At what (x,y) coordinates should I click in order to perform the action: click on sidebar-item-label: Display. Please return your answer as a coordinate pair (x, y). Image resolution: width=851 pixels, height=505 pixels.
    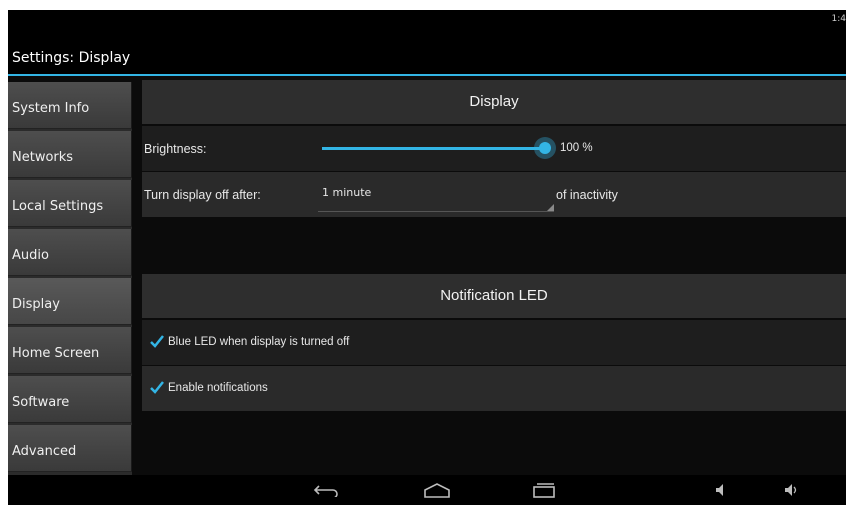
    Looking at the image, I should click on (36, 304).